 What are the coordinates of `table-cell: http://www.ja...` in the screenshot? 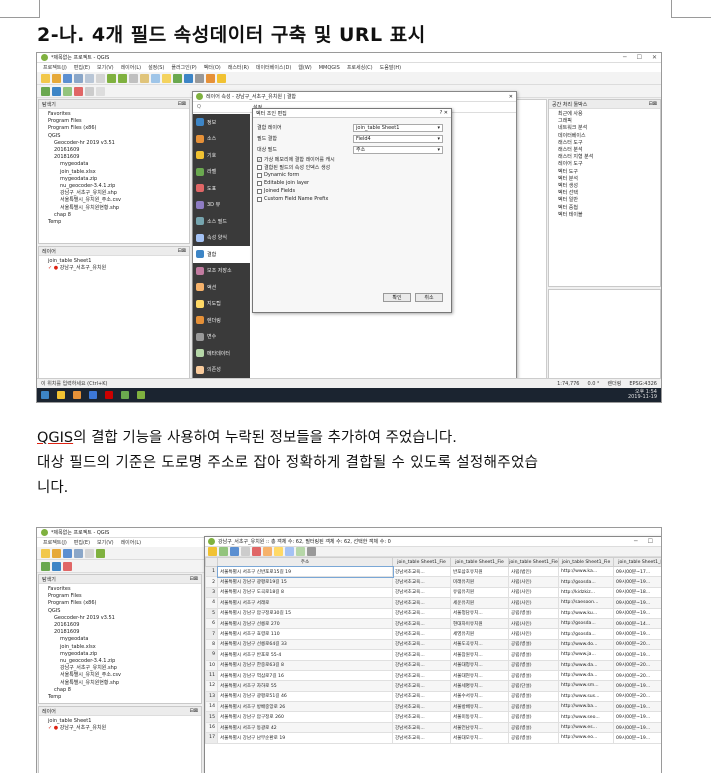 It's located at (586, 655).